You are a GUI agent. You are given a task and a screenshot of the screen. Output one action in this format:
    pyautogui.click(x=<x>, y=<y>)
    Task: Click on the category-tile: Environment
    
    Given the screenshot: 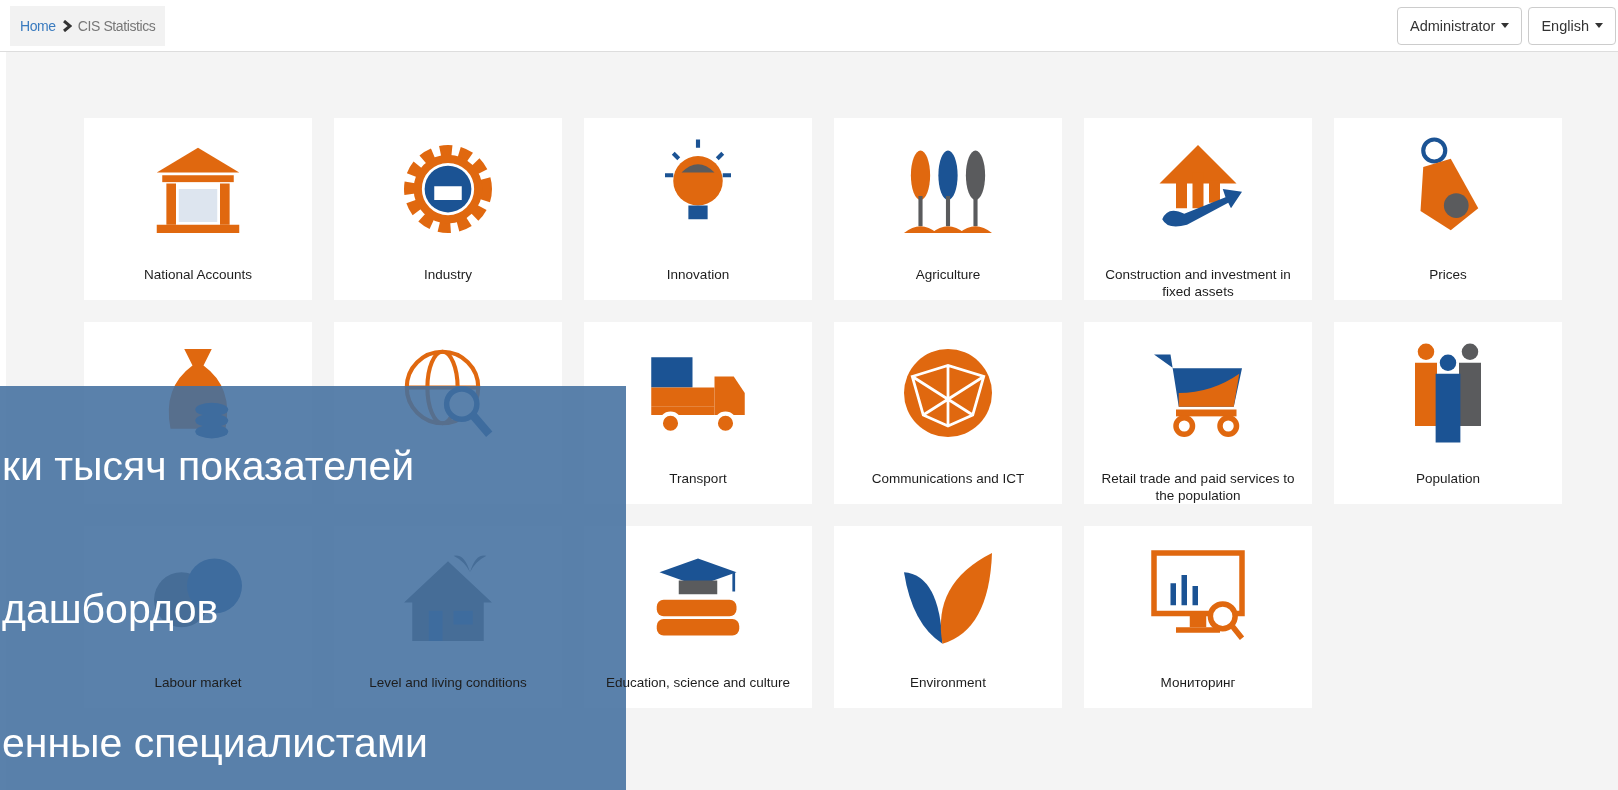 What is the action you would take?
    pyautogui.click(x=948, y=617)
    